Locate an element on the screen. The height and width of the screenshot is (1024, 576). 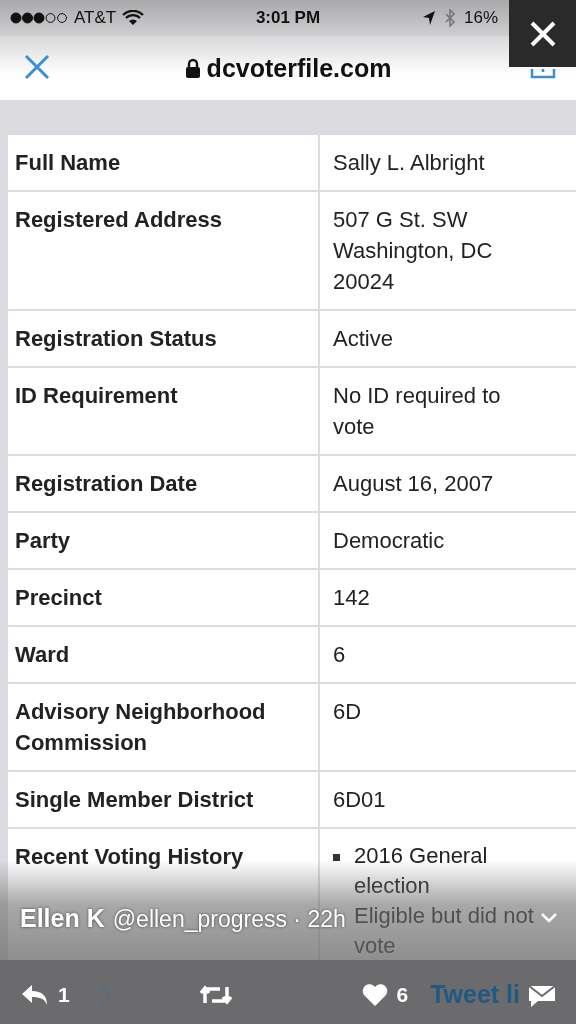
signal-icon is located at coordinates (39, 18).